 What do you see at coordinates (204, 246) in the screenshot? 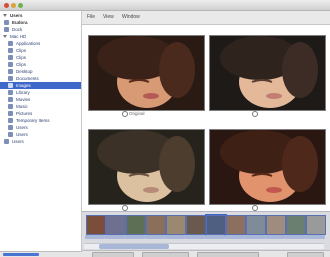
I see `filmstrip-scrollbar` at bounding box center [204, 246].